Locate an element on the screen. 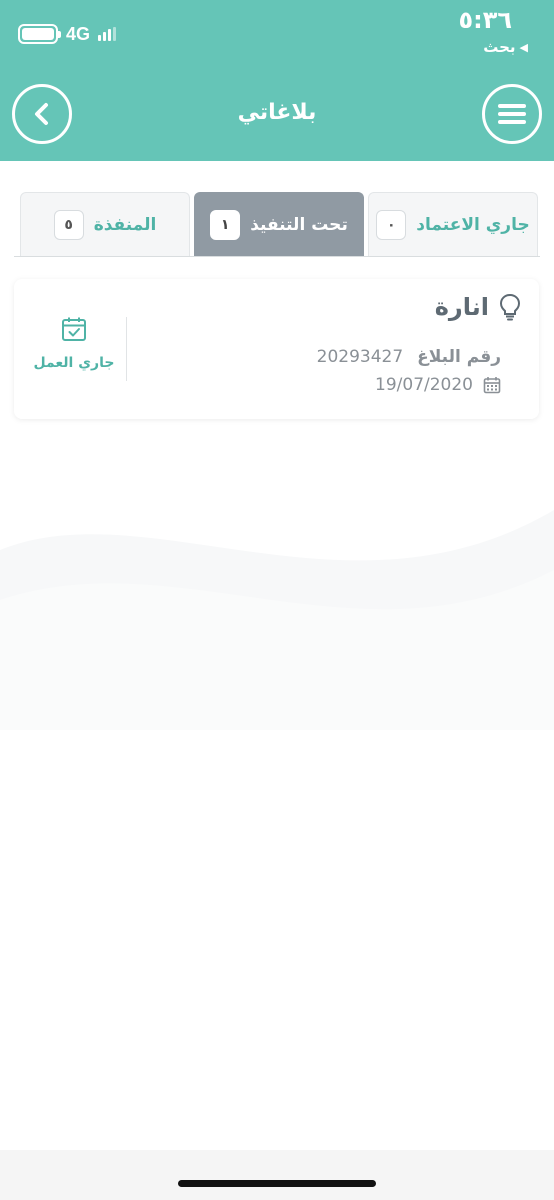 Image resolution: width=554 pixels, height=1200 pixels. status-time: ٥:٣٦ is located at coordinates (485, 20).